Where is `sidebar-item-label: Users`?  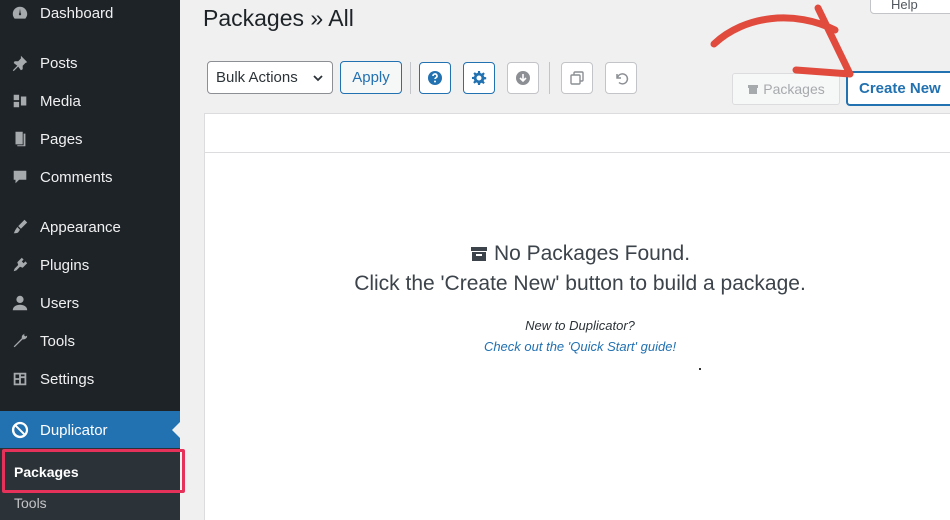
sidebar-item-label: Users is located at coordinates (60, 303).